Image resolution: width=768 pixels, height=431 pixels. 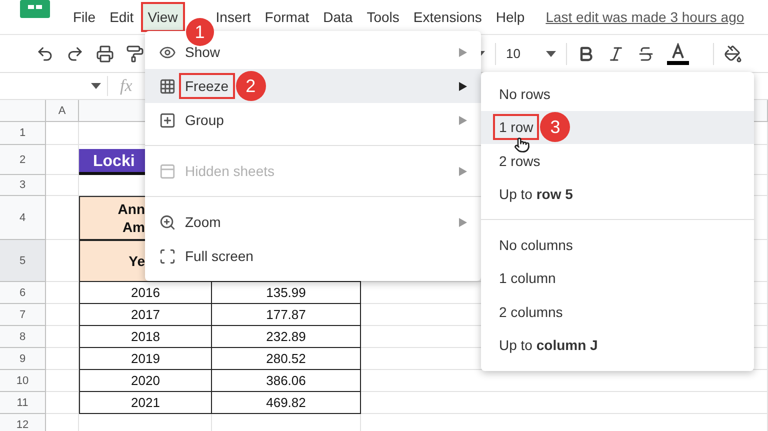 I want to click on table-cell: 2020, so click(x=145, y=381).